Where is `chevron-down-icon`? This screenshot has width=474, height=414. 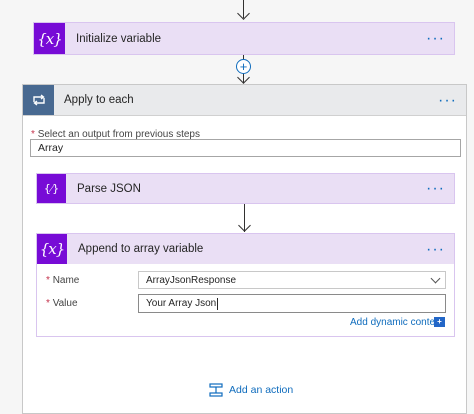 chevron-down-icon is located at coordinates (435, 278).